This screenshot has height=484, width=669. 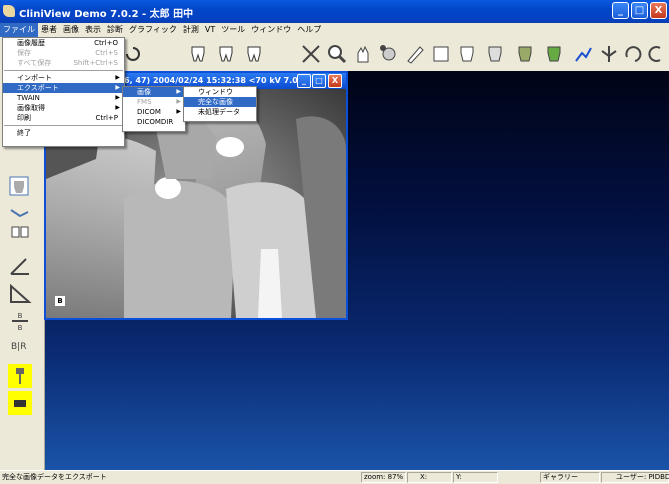 What do you see at coordinates (154, 92) in the screenshot?
I see `submenu-item-image: 画像 ▶` at bounding box center [154, 92].